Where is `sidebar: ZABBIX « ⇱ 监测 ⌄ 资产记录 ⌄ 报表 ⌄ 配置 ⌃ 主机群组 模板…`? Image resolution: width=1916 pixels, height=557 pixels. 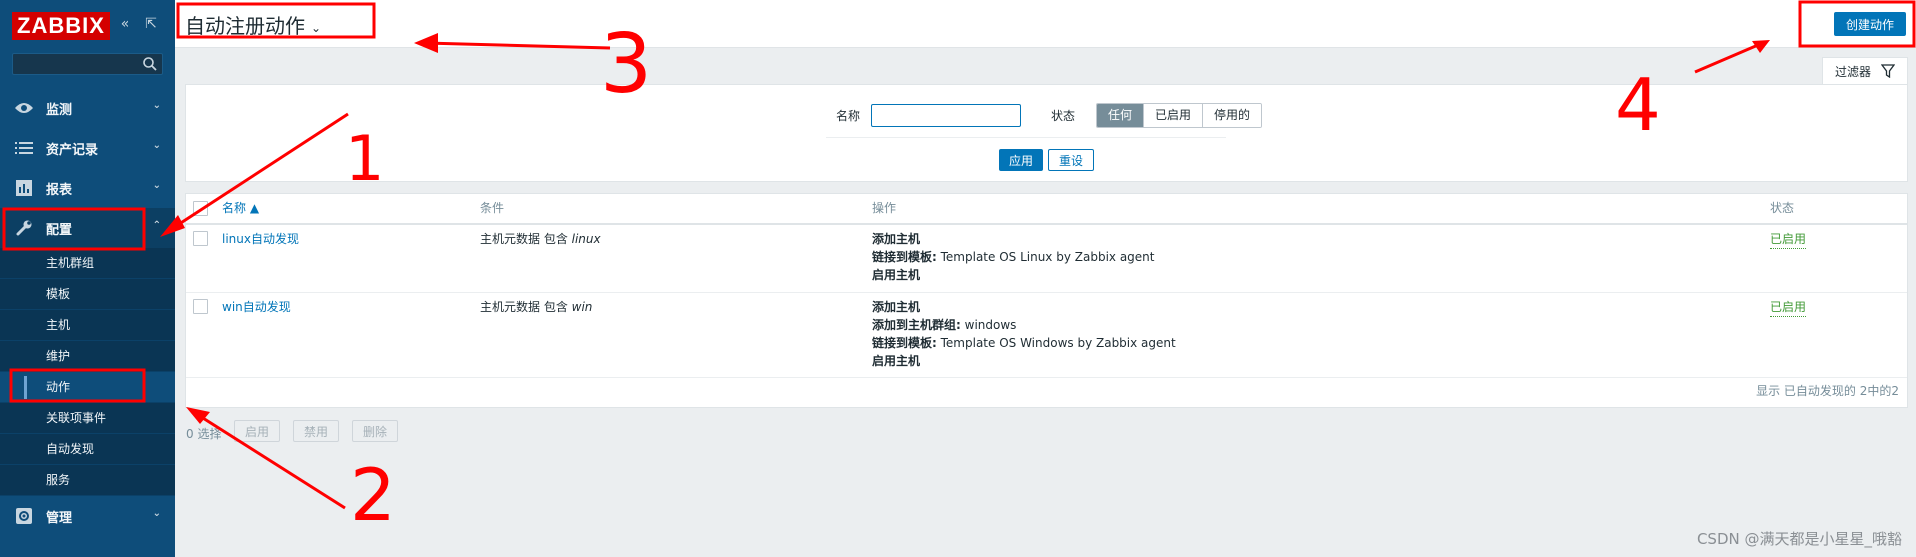
sidebar: ZABBIX « ⇱ 监测 ⌄ 资产记录 ⌄ 报表 ⌄ 配置 ⌃ 主机群组 模板… is located at coordinates (87, 278).